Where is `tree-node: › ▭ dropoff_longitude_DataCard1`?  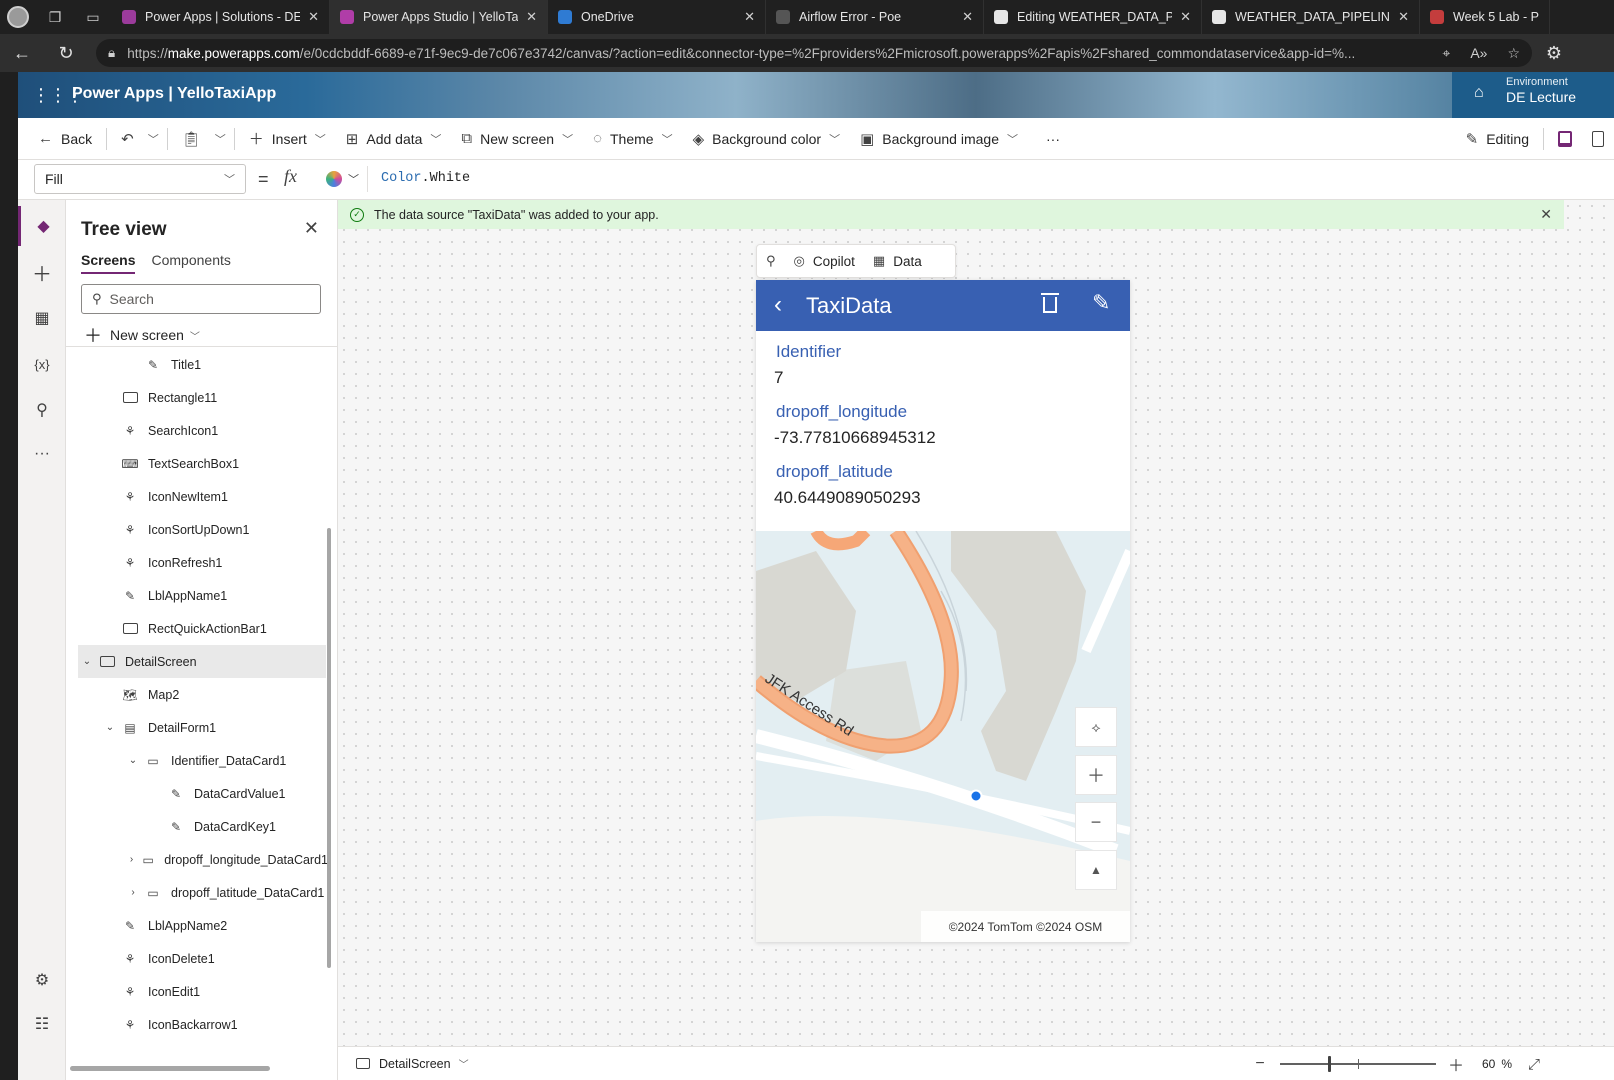 tree-node: › ▭ dropoff_longitude_DataCard1 is located at coordinates (197, 859).